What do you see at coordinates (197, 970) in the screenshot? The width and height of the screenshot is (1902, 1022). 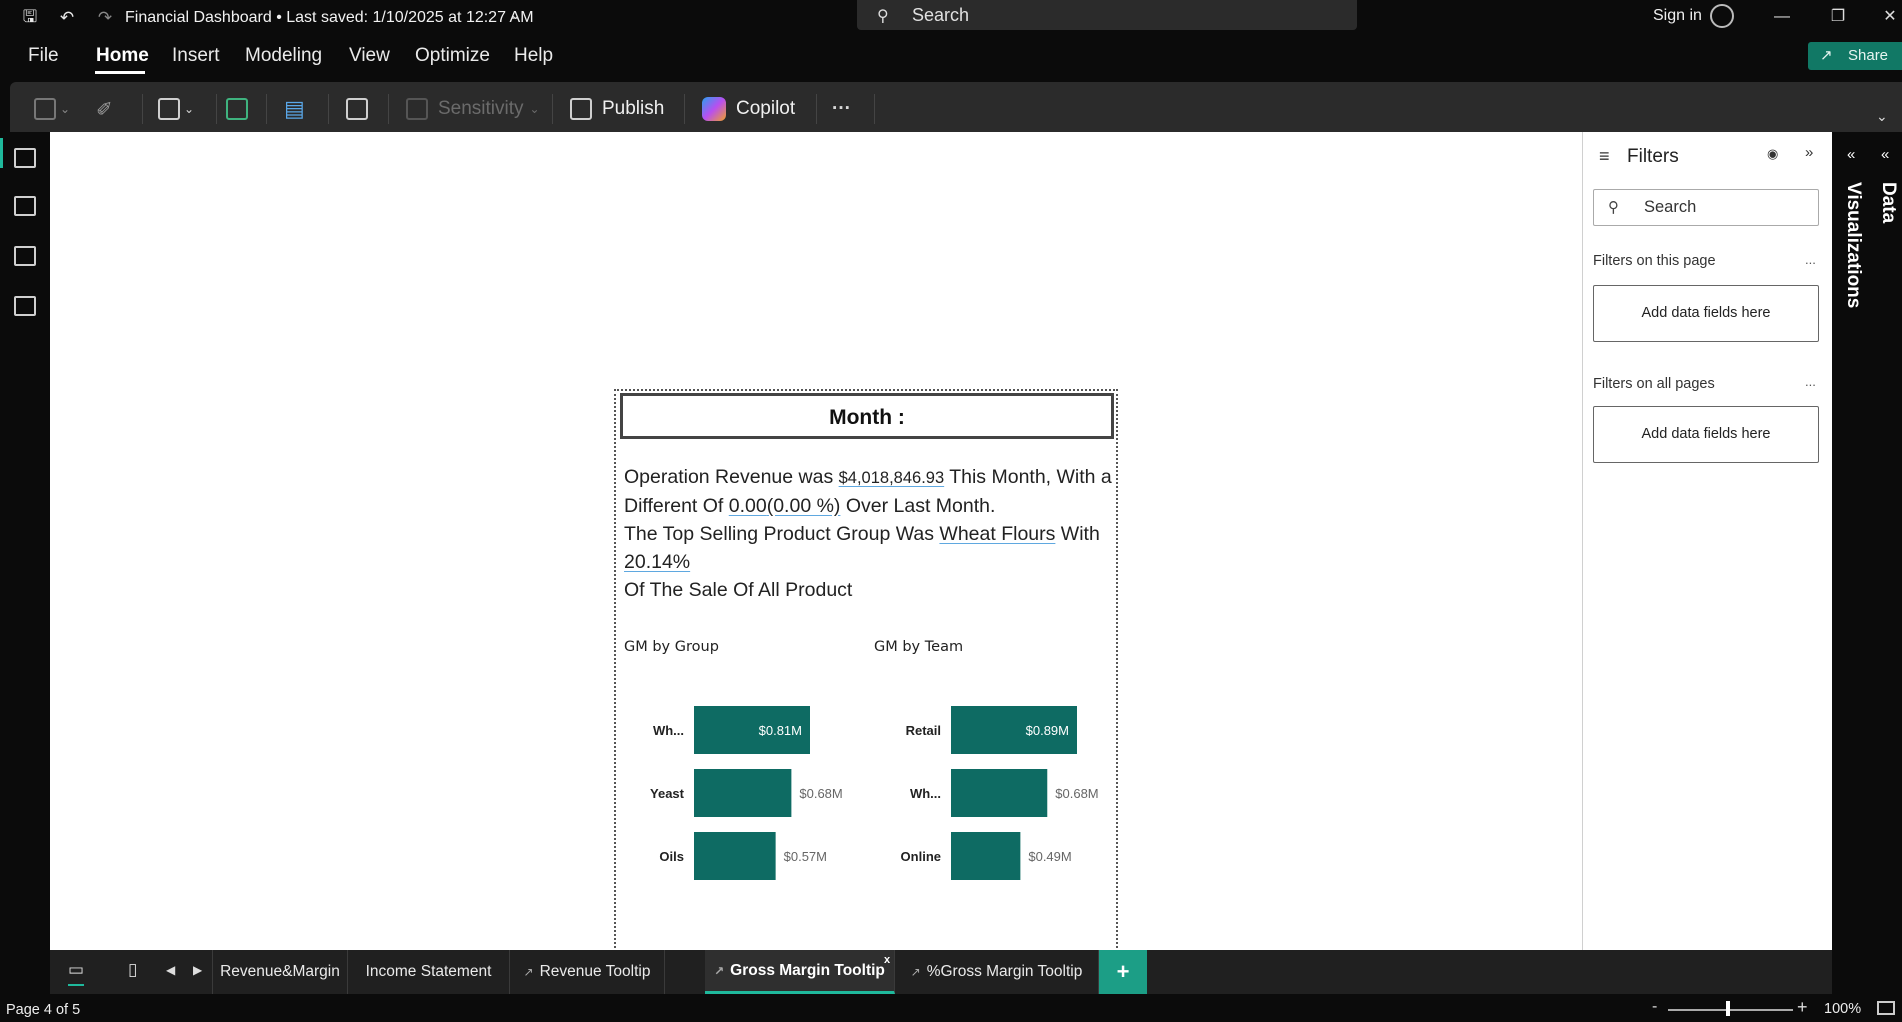 I see `next-page-icon: ▶` at bounding box center [197, 970].